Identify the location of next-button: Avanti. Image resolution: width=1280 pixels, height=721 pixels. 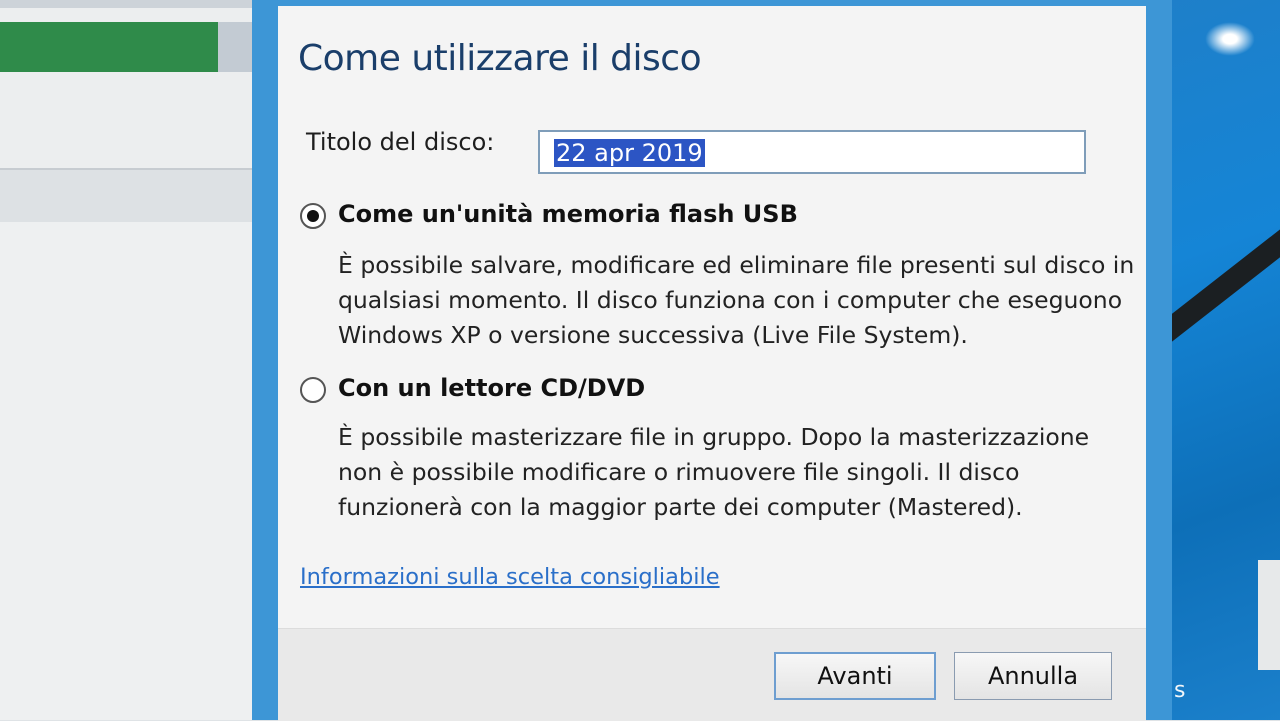
(855, 676).